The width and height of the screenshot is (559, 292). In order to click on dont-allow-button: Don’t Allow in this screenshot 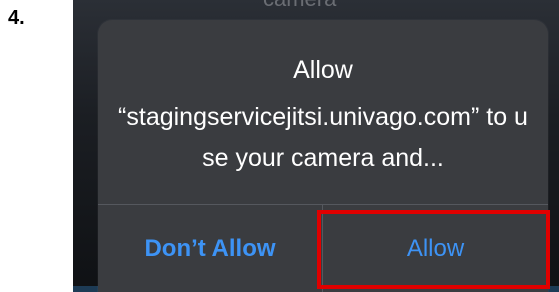, I will do `click(210, 248)`.